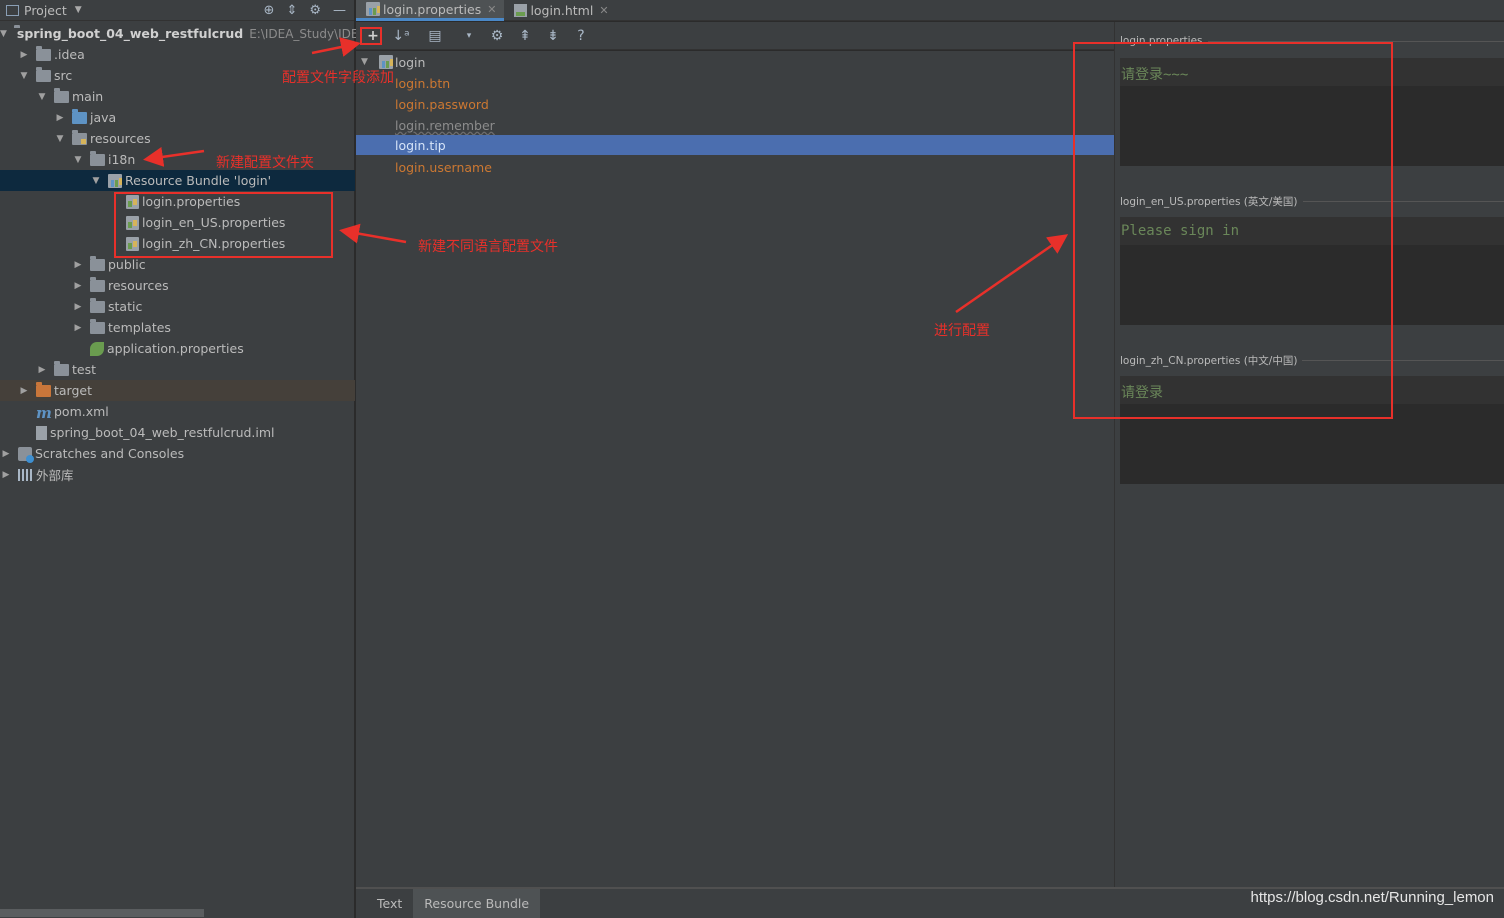  What do you see at coordinates (560, 10) in the screenshot?
I see `tab-login-html: login.html ✕` at bounding box center [560, 10].